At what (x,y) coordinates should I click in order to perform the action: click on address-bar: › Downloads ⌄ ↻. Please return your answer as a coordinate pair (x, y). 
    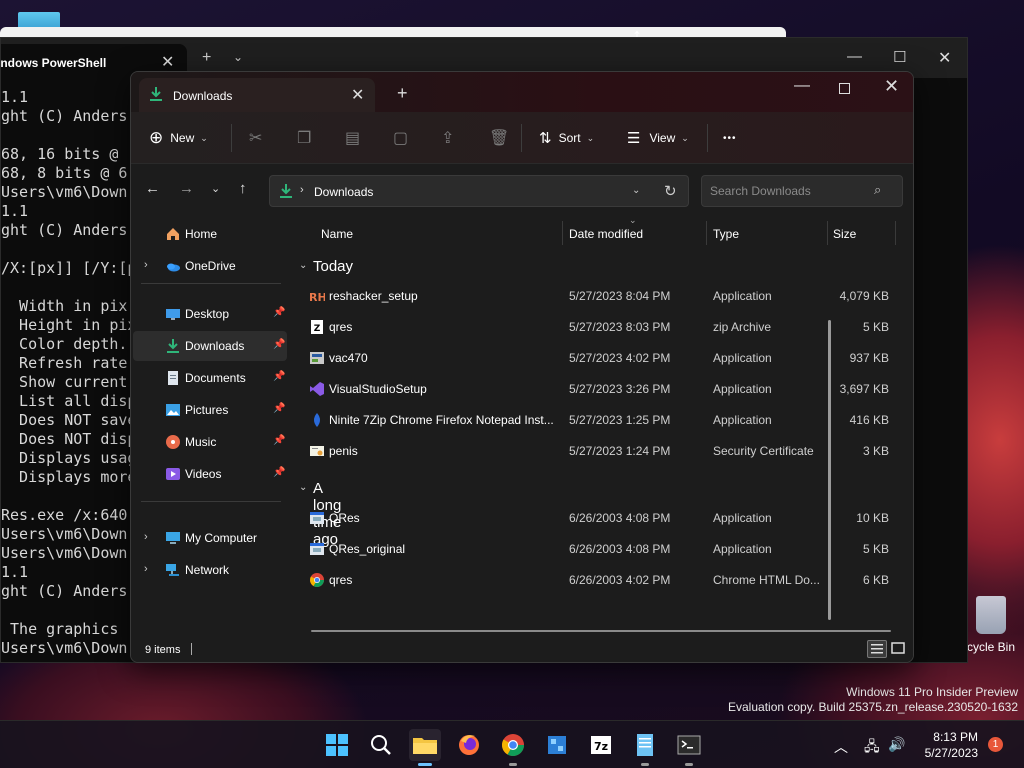
    Looking at the image, I should click on (479, 191).